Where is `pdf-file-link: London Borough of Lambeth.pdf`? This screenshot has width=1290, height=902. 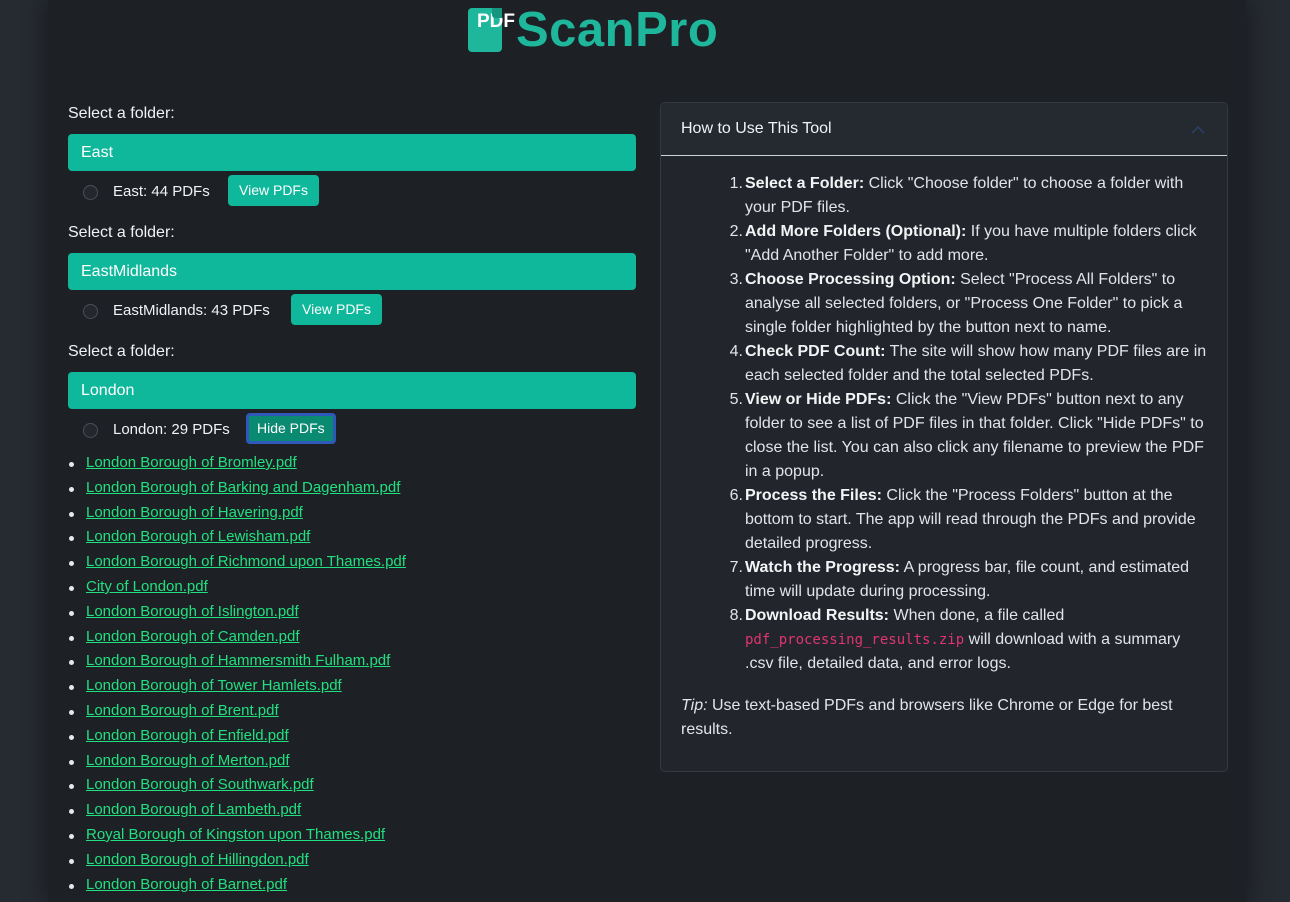 pdf-file-link: London Borough of Lambeth.pdf is located at coordinates (193, 809).